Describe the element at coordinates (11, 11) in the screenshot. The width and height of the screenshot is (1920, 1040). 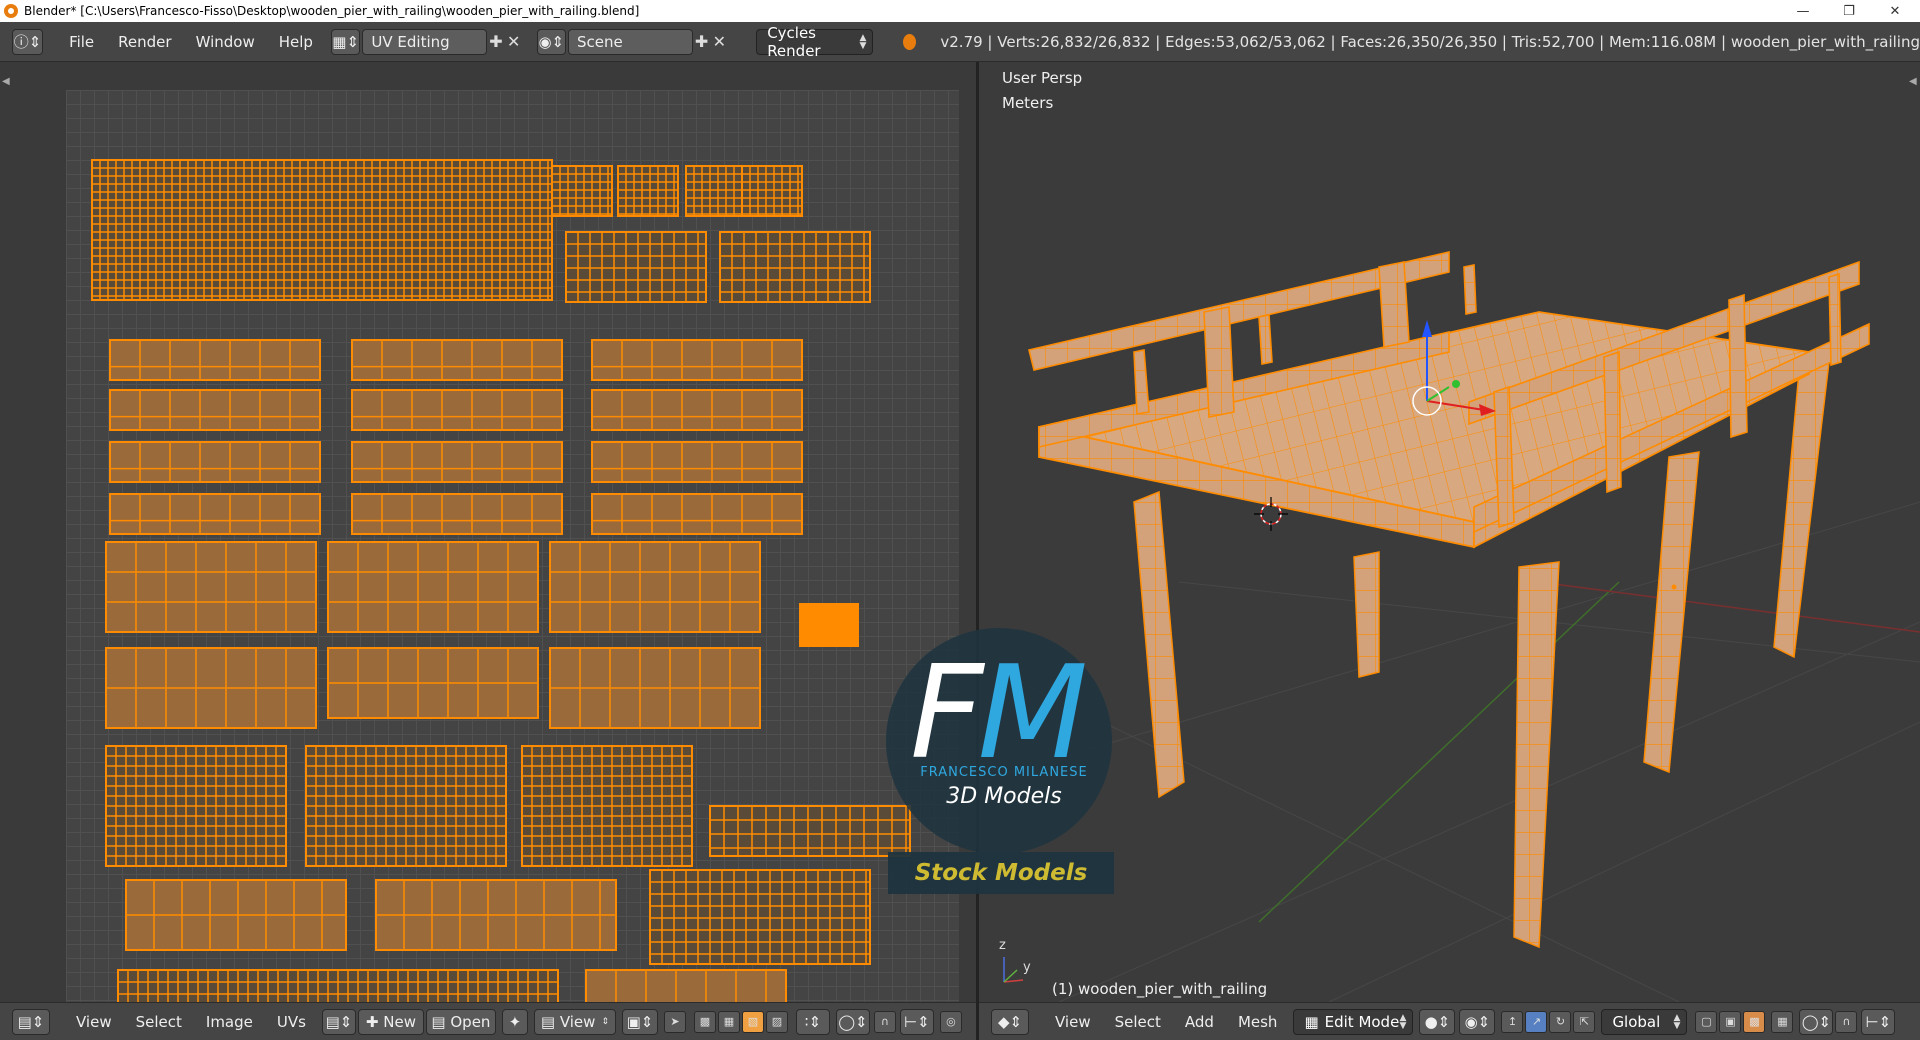
I see `blender-logo-icon` at that location.